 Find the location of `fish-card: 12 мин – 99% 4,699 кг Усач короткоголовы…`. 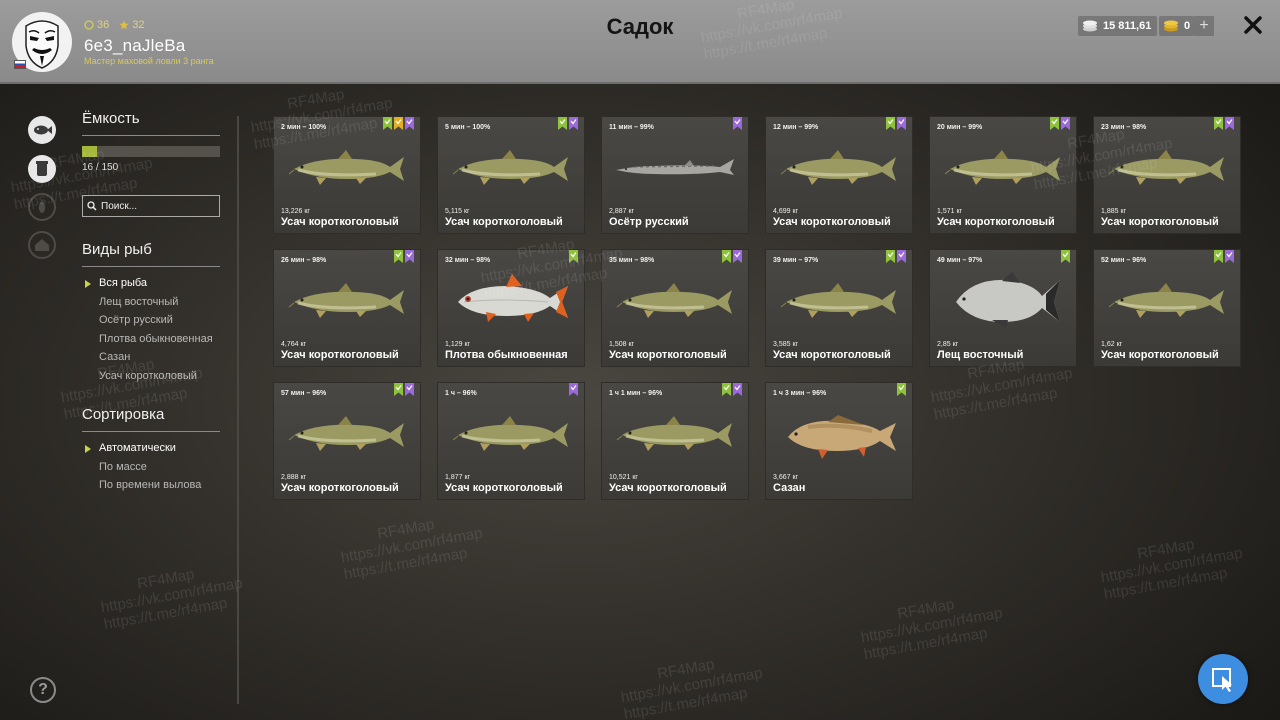

fish-card: 12 мин – 99% 4,699 кг Усач короткоголовы… is located at coordinates (839, 175).